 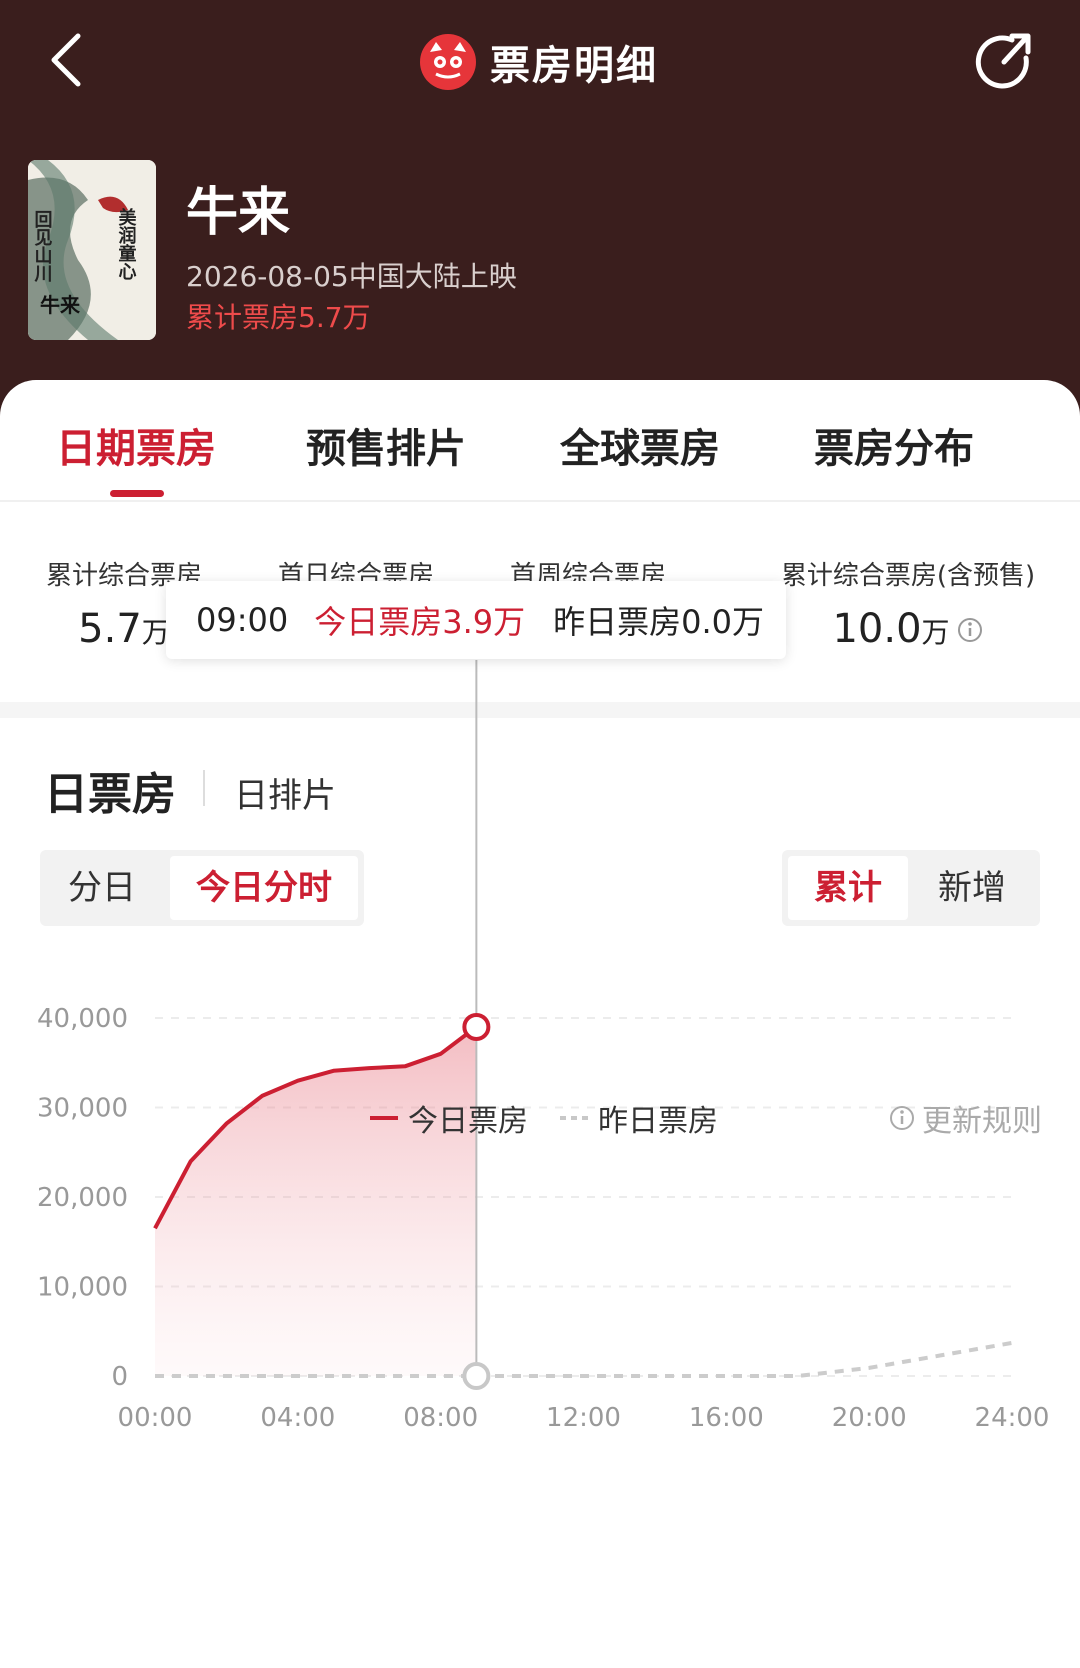 I want to click on y-tick-label: 20,000, so click(x=82, y=1198).